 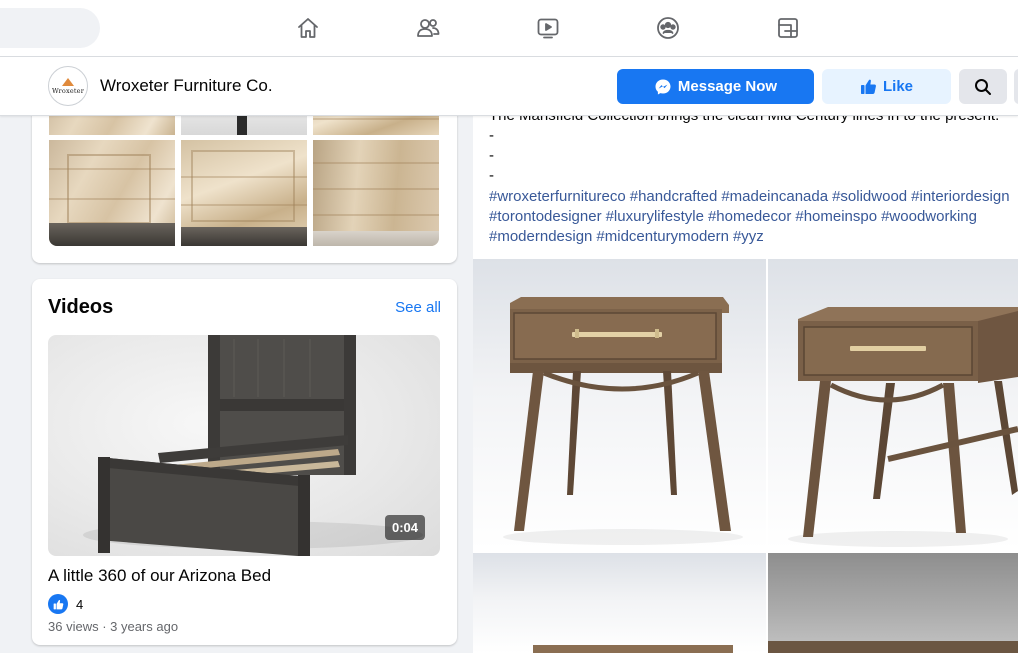 What do you see at coordinates (662, 236) in the screenshot?
I see `hashtag-link: #midcenturymodern` at bounding box center [662, 236].